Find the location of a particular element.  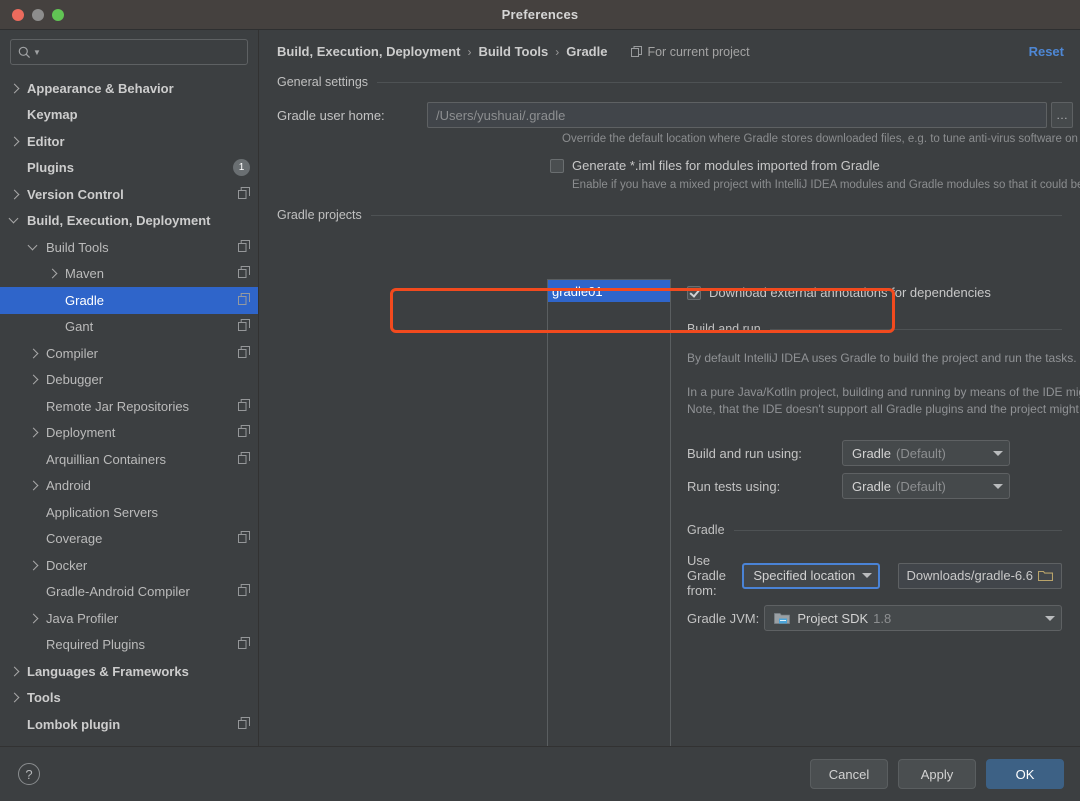

sidebar-item-docker: Docker is located at coordinates (129, 565).